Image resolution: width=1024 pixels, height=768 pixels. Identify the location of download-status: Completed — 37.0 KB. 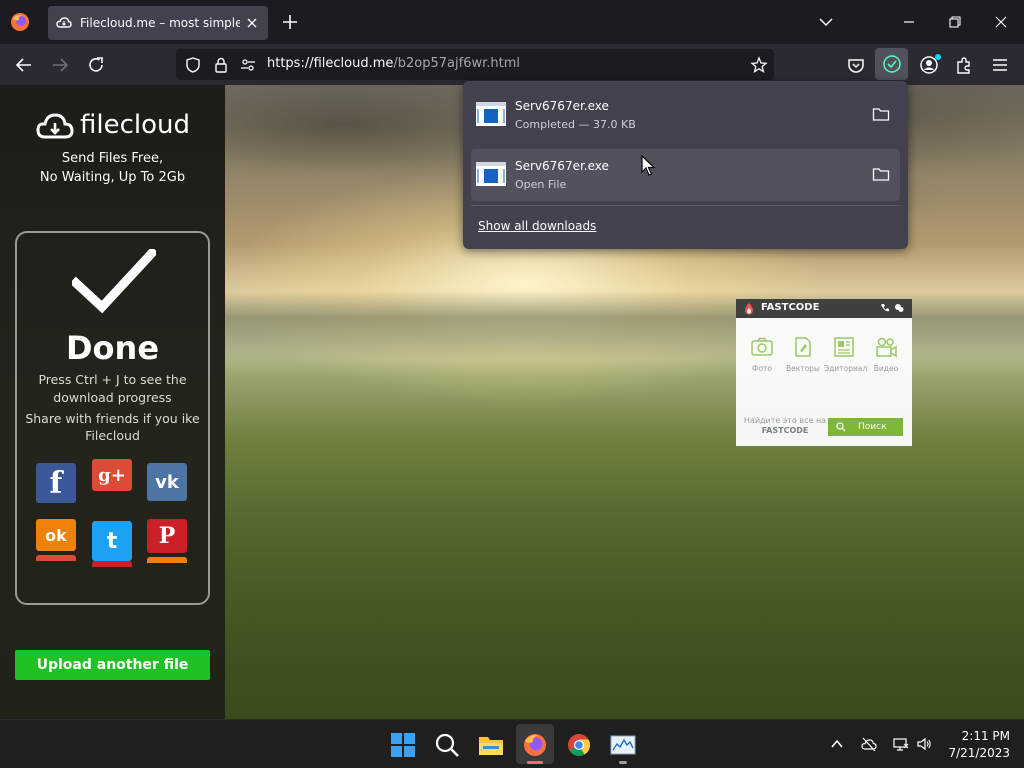
(575, 124).